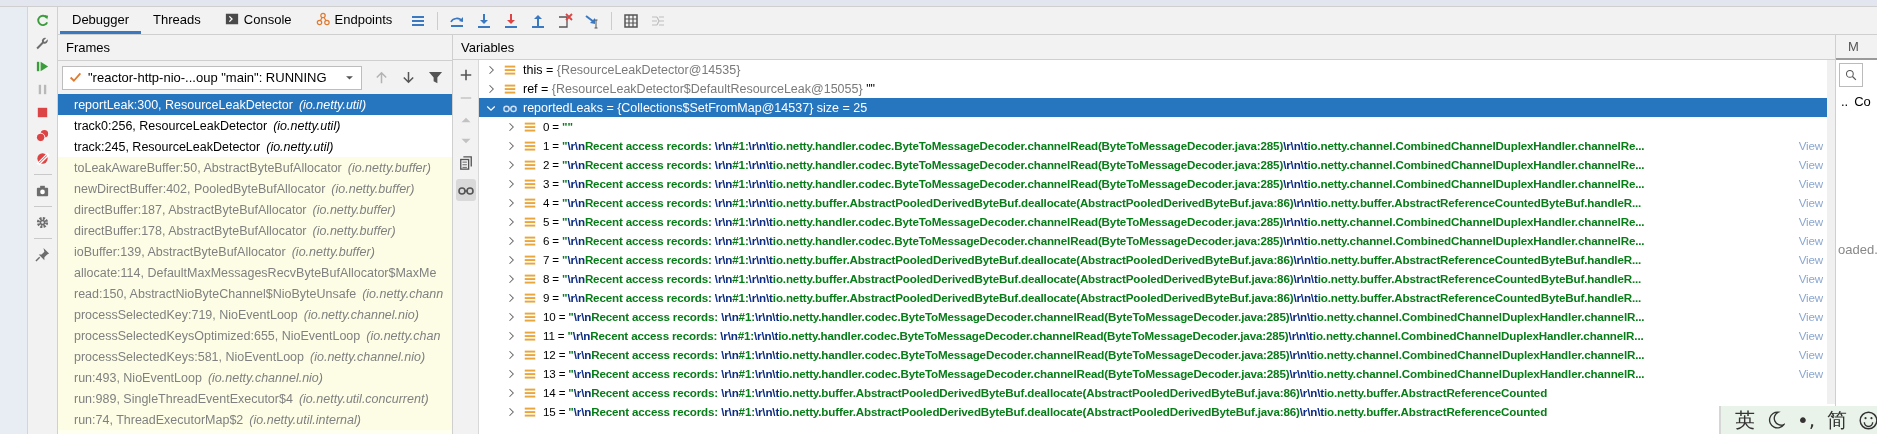 The height and width of the screenshot is (434, 1877). Describe the element at coordinates (1868, 420) in the screenshot. I see `smiley-icon` at that location.